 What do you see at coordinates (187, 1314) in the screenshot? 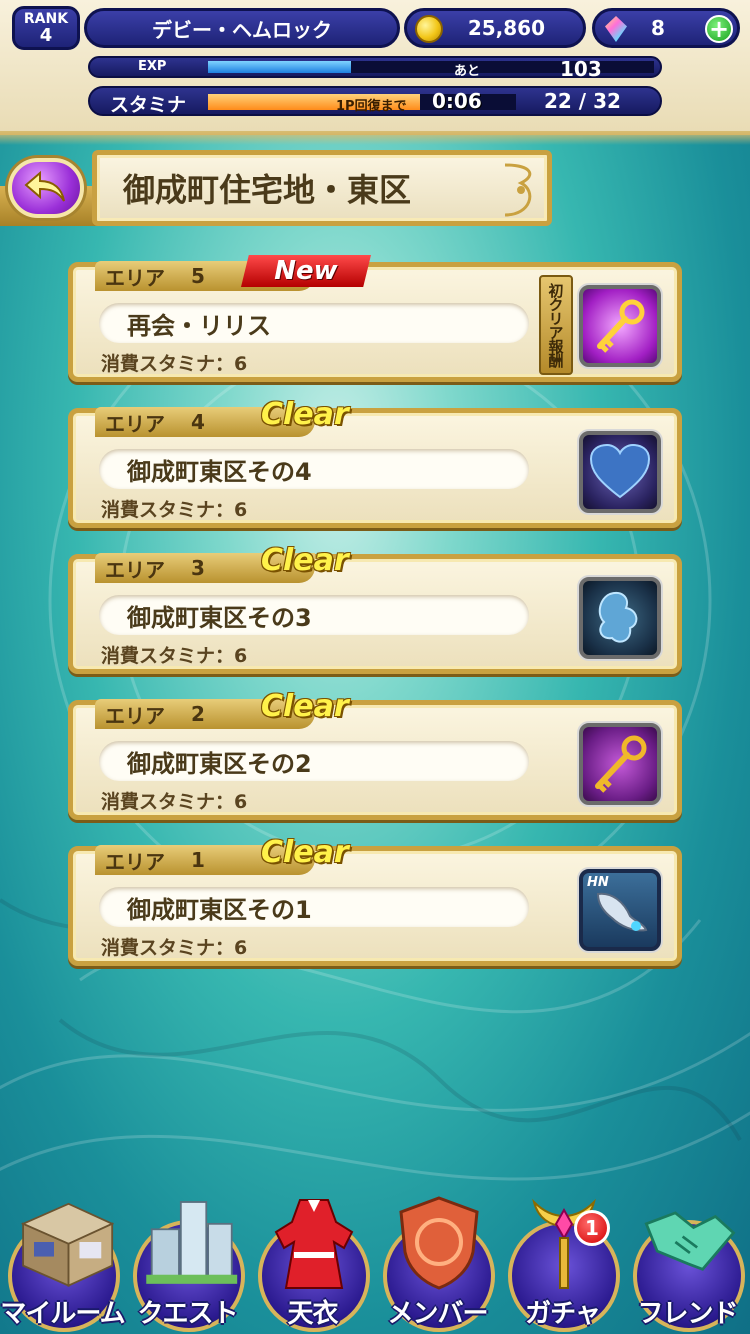
I see `nav-label: クエスト` at bounding box center [187, 1314].